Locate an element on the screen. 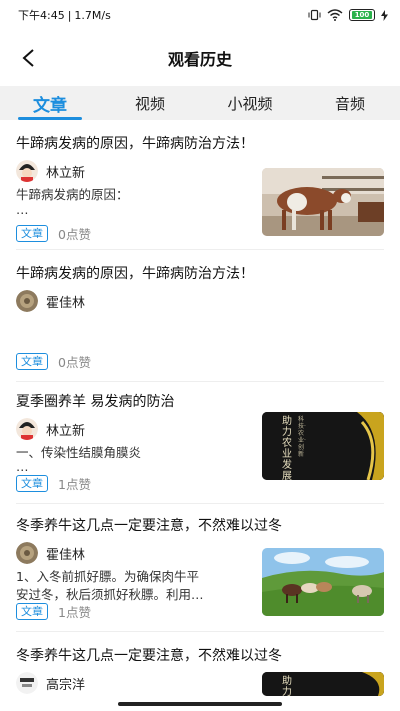 The image size is (400, 711). excerpt-line: 1、入冬前抓好膘。为确保肉牛平 is located at coordinates (107, 576).